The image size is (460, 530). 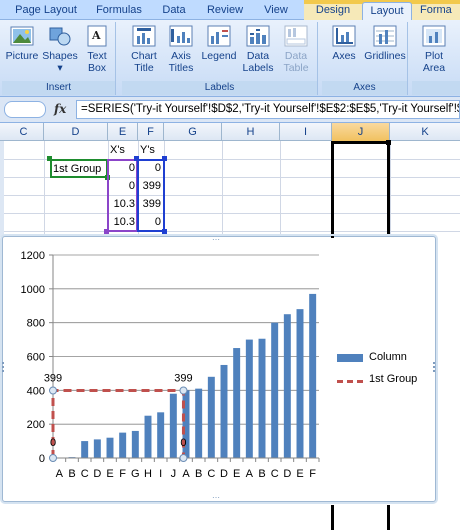 I want to click on cell-e4: 10.3, so click(x=123, y=204).